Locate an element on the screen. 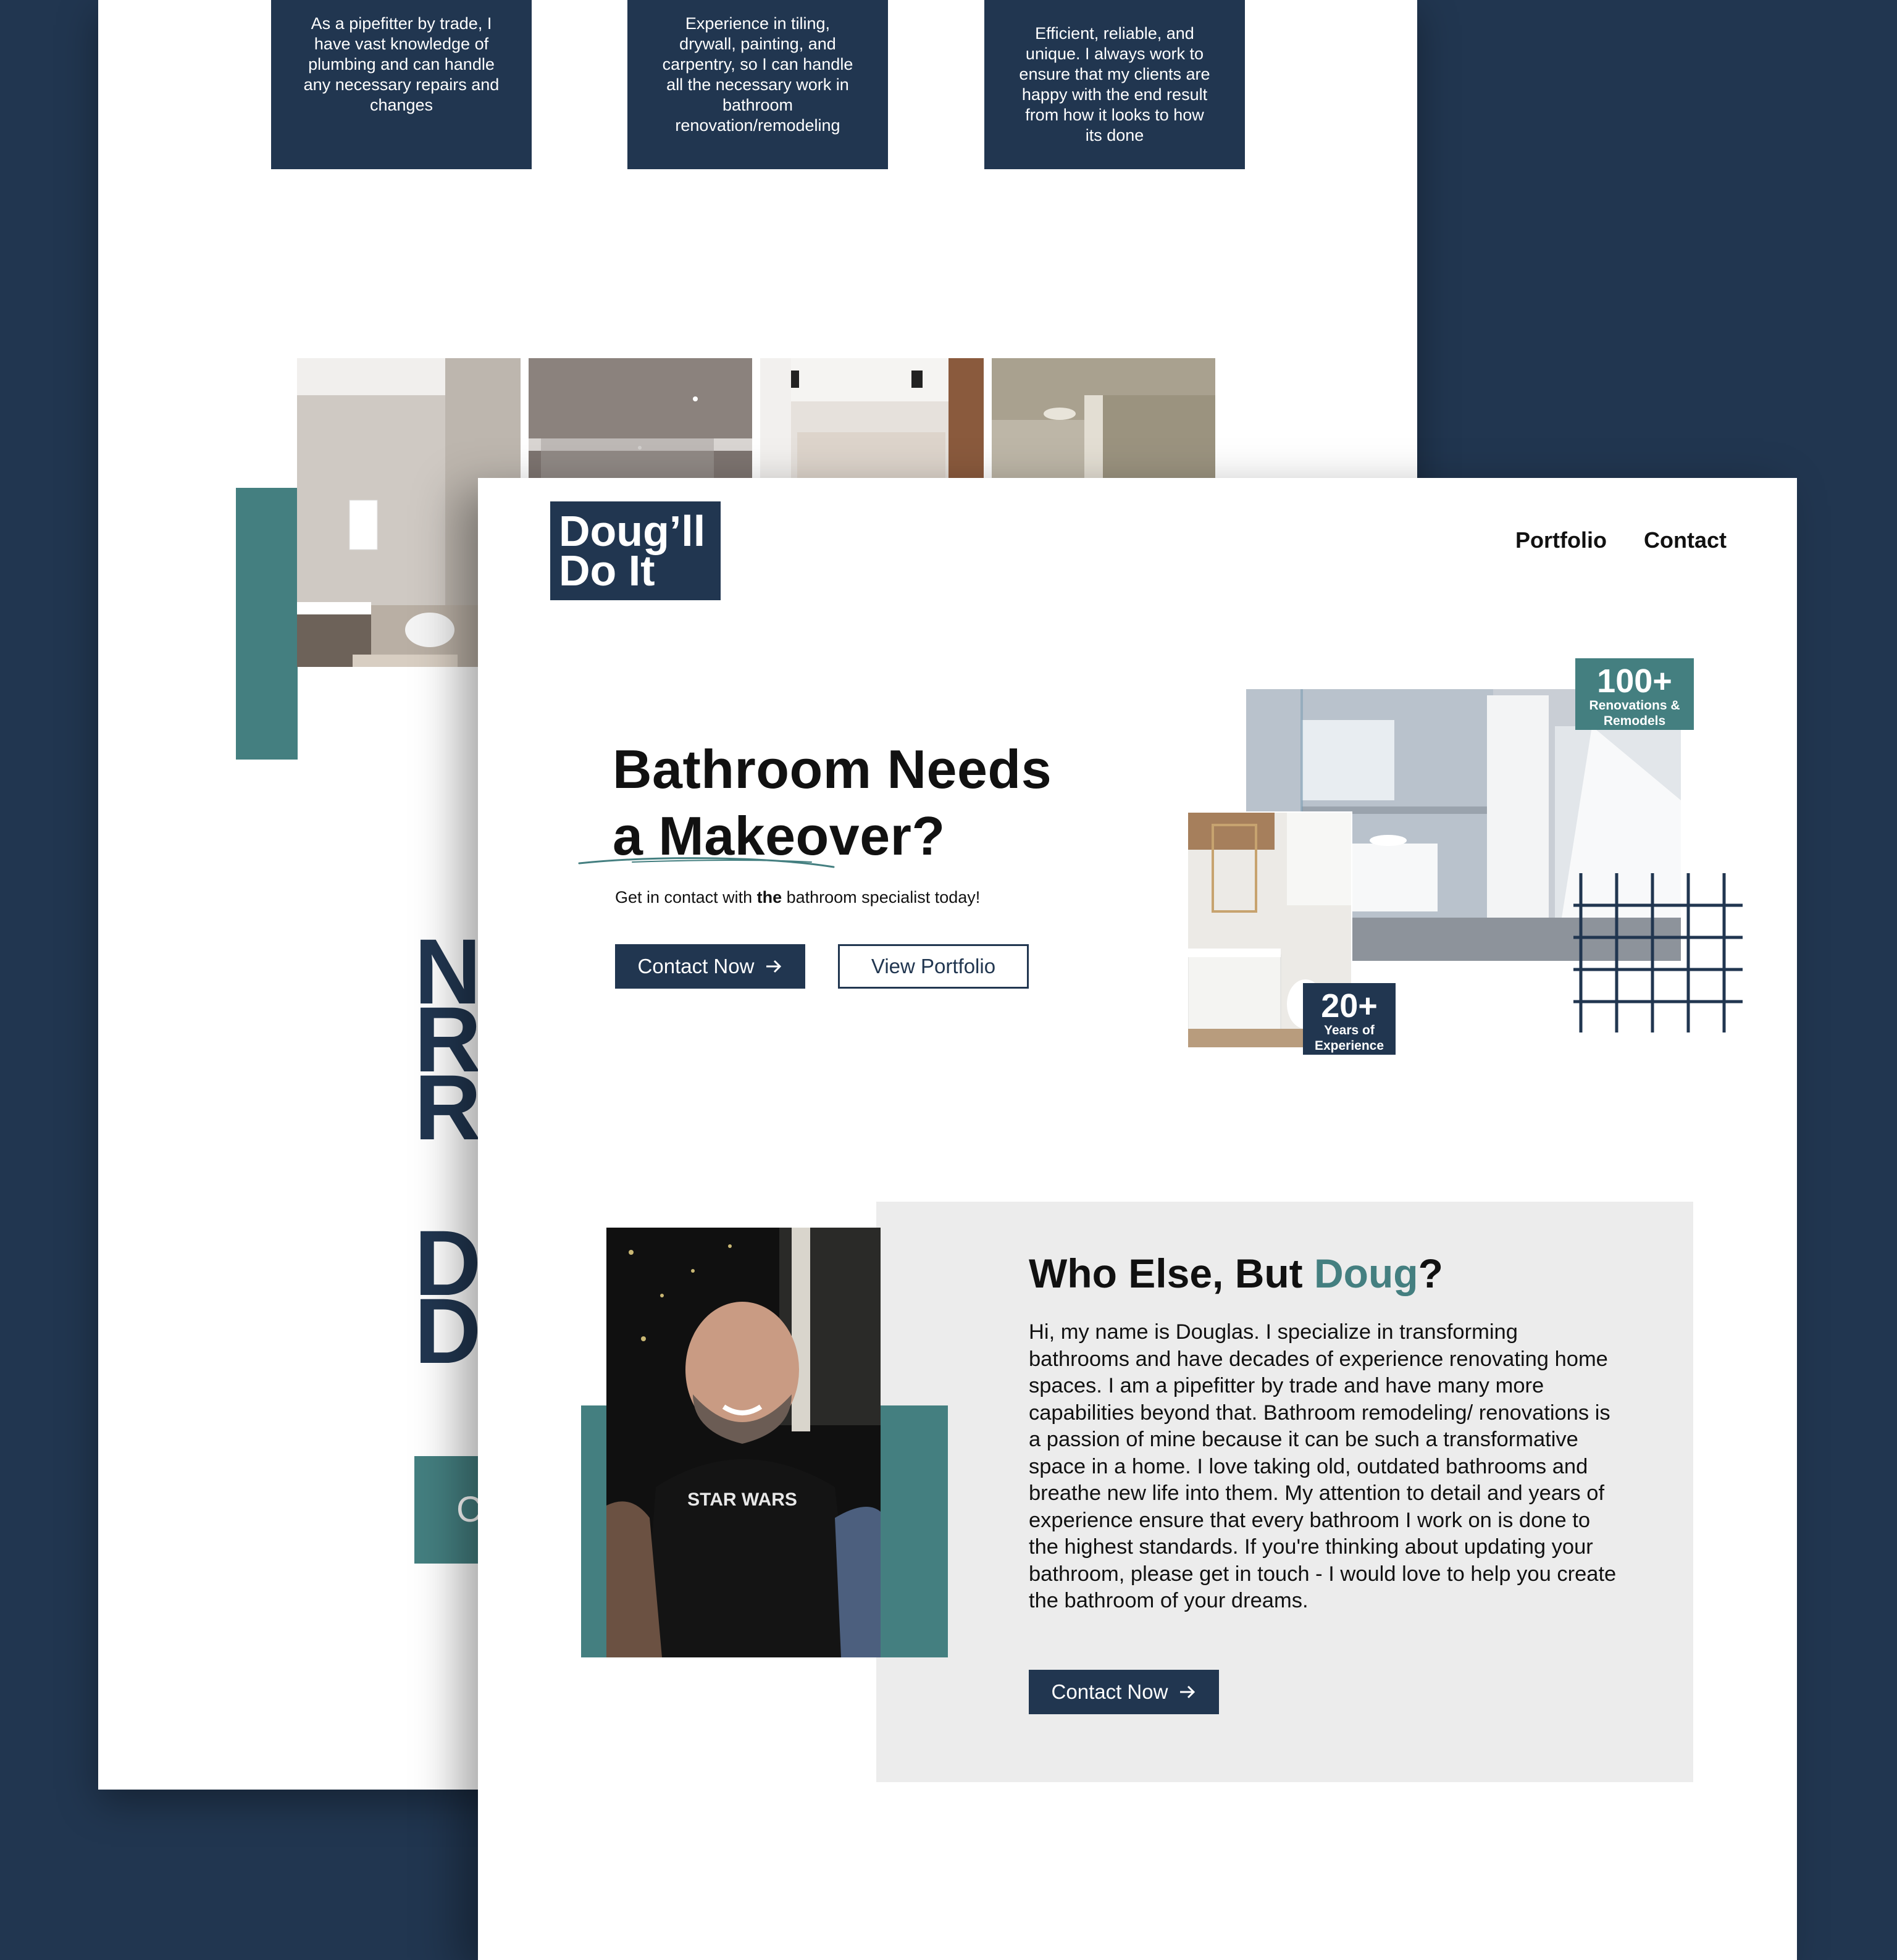  grid-decoration-icon is located at coordinates (1658, 953).